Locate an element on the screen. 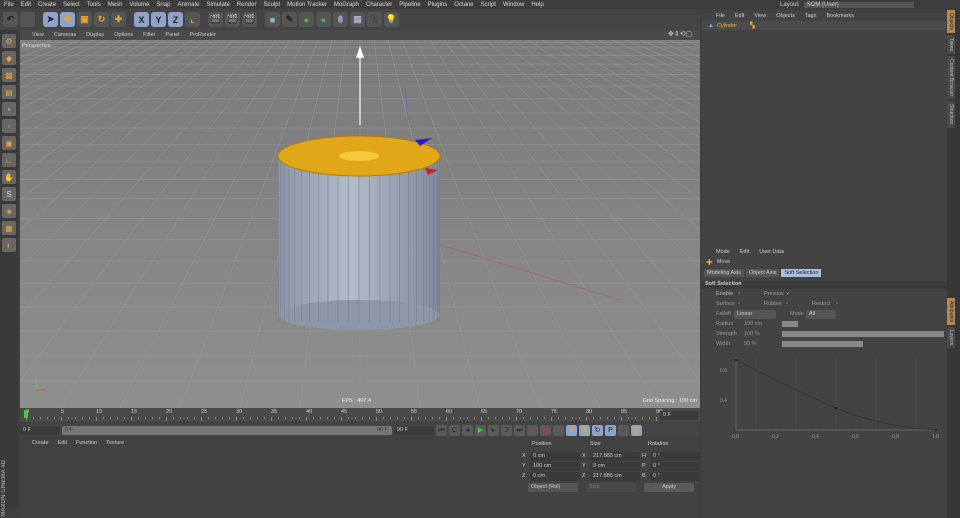 The width and height of the screenshot is (960, 518). layout-dropdown: SOM (User) is located at coordinates (858, 4).